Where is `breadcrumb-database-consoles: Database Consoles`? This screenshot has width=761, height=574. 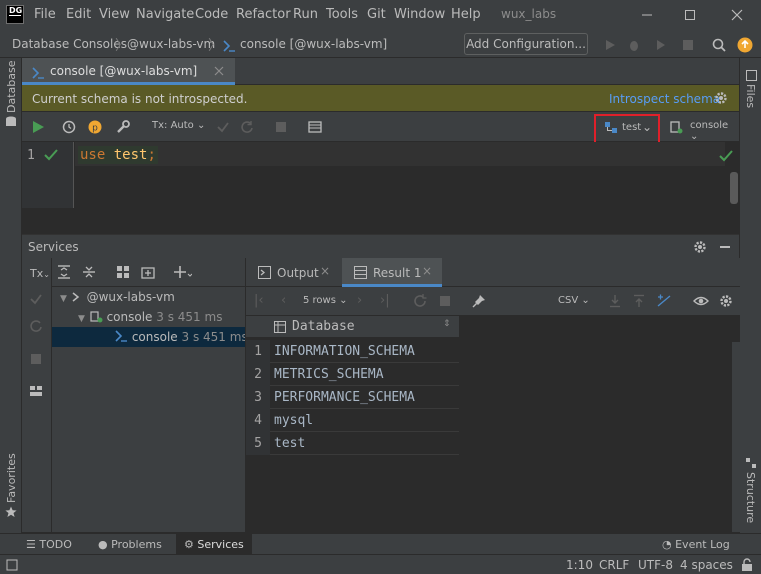 breadcrumb-database-consoles: Database Consoles is located at coordinates (69, 44).